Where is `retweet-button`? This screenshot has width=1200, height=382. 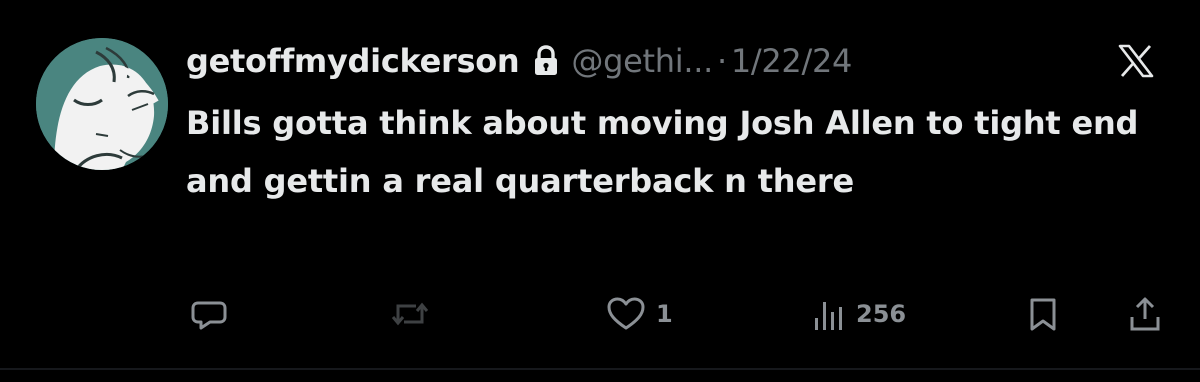
retweet-button is located at coordinates (410, 314).